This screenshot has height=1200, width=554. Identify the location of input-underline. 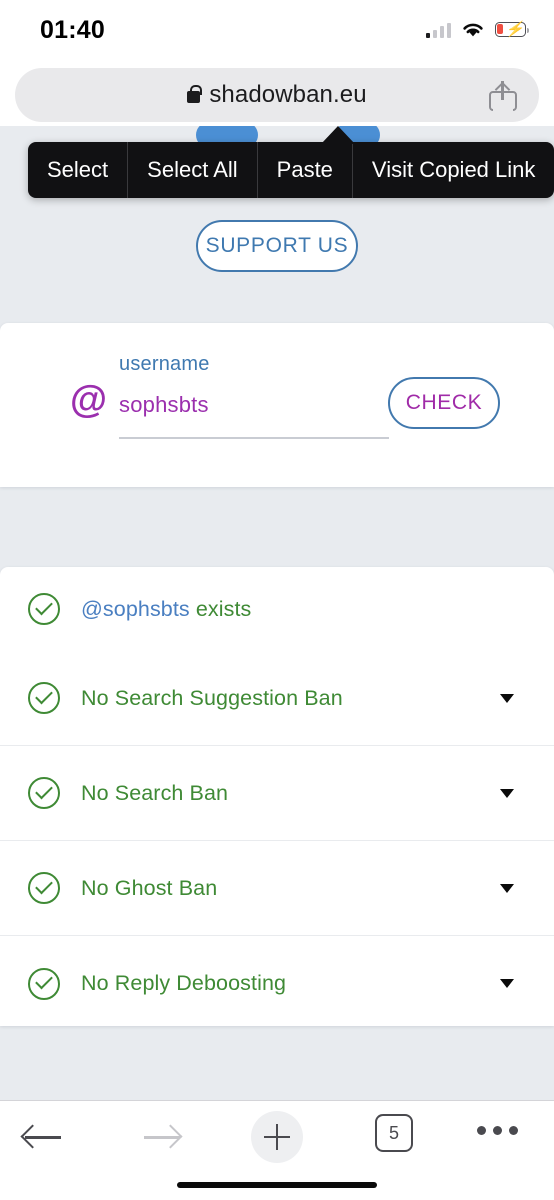
(254, 438).